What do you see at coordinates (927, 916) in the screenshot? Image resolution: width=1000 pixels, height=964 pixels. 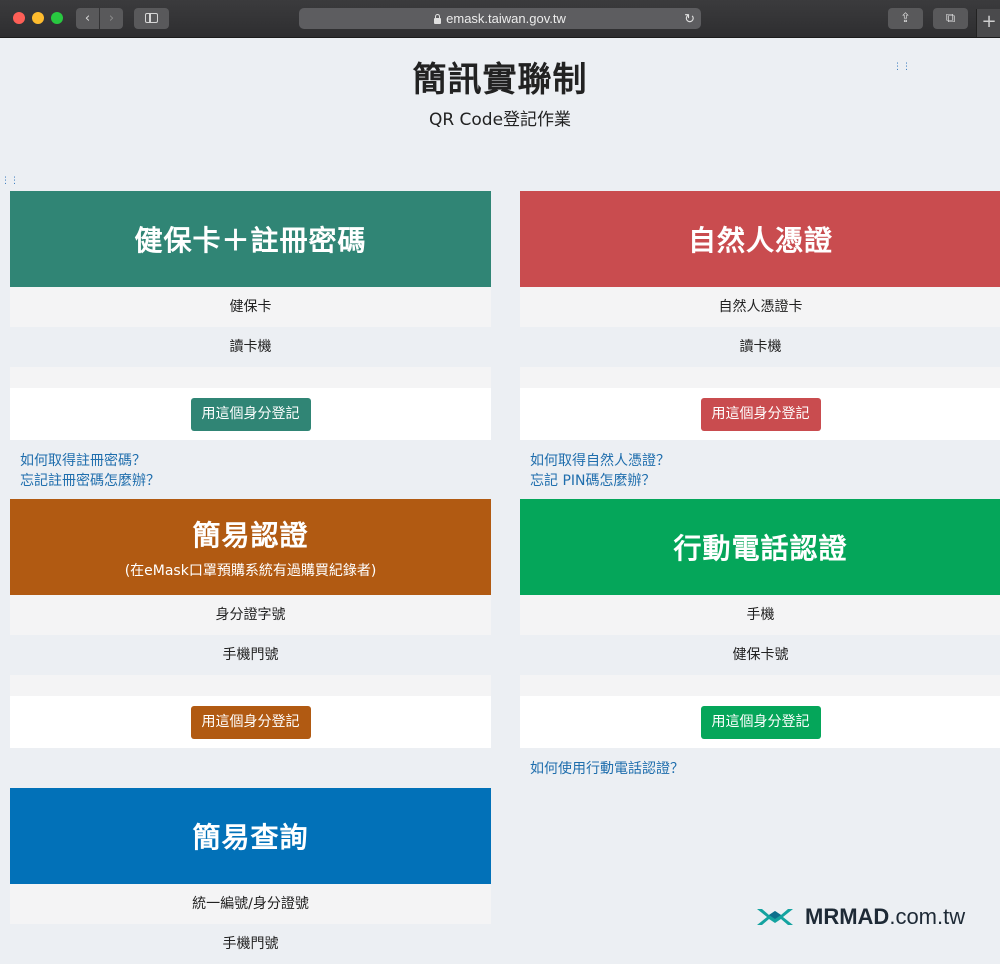 I see `watermark-suffix: .com.tw` at bounding box center [927, 916].